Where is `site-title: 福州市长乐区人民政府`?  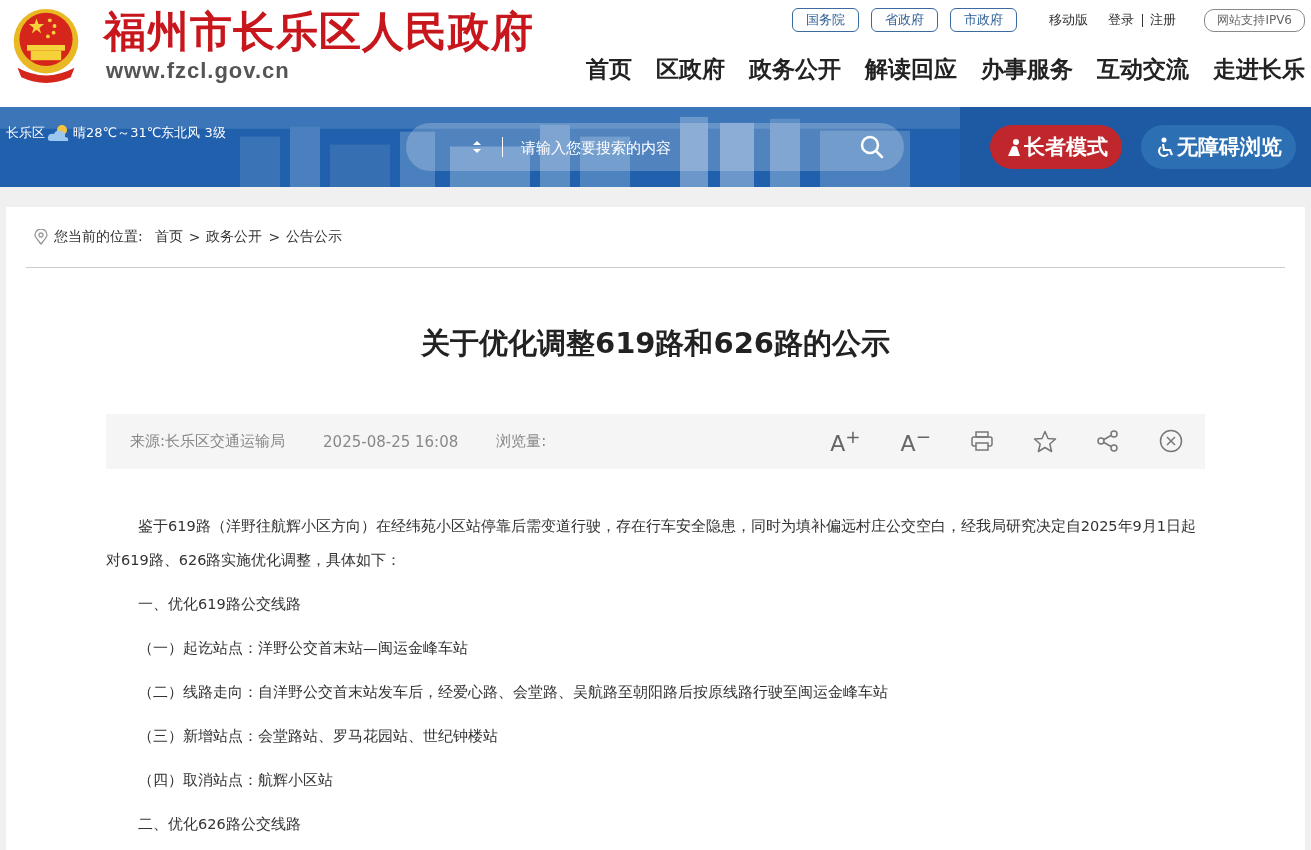
site-title: 福州市长乐区人民政府 is located at coordinates (319, 32).